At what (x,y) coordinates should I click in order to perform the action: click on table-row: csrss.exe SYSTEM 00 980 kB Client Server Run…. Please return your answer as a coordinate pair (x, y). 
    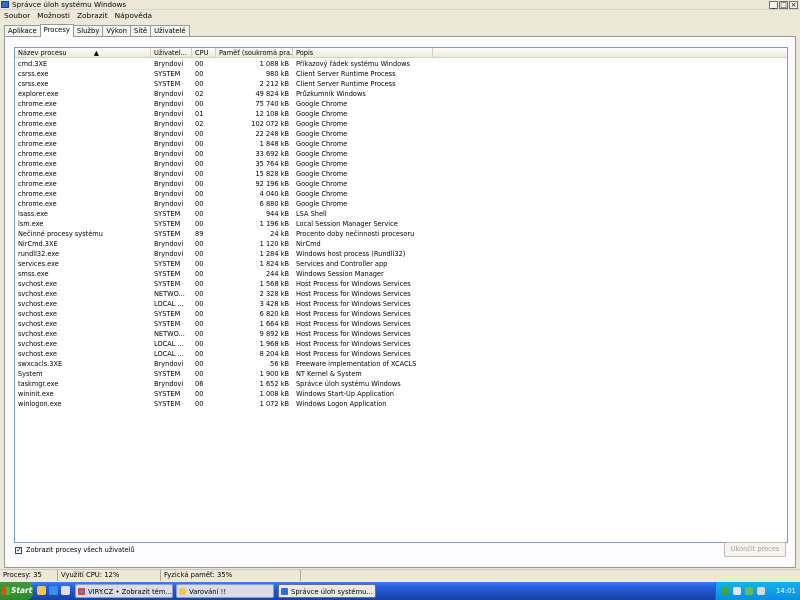
    Looking at the image, I should click on (401, 74).